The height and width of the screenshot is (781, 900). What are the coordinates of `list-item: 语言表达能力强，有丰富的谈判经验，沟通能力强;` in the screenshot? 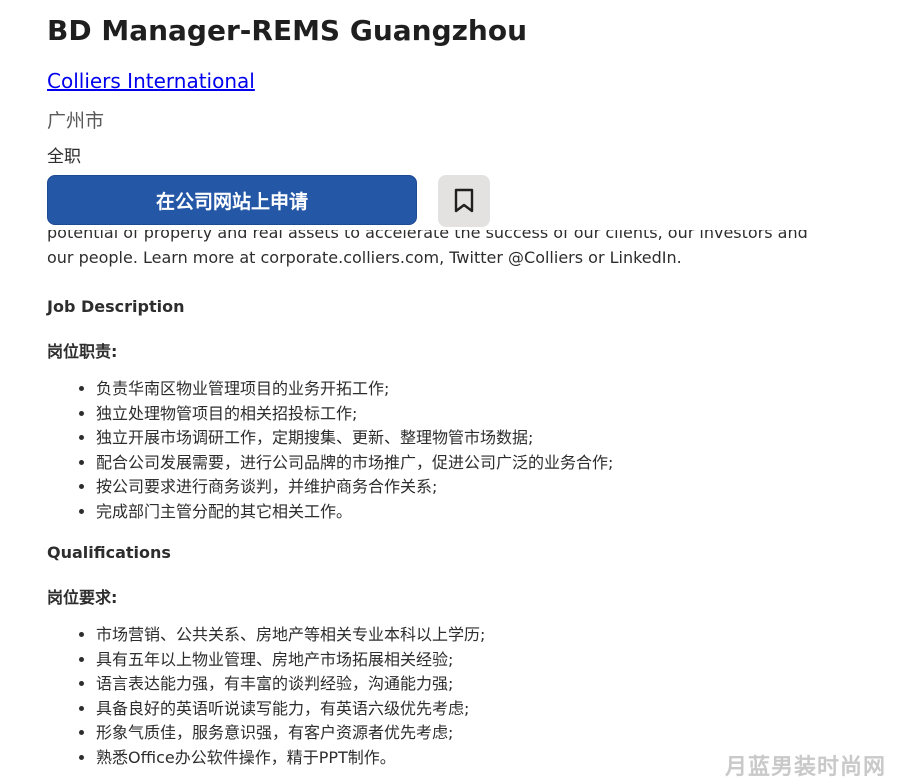 It's located at (290, 684).